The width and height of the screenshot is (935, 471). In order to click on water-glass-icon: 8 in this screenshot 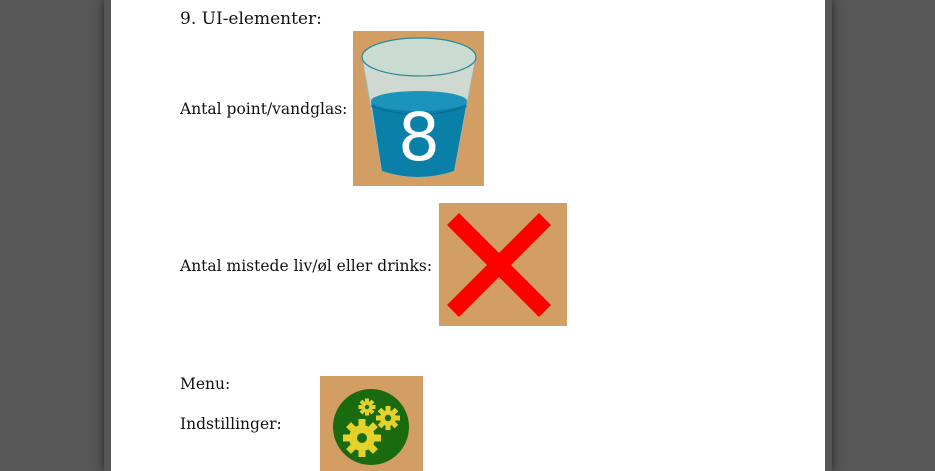, I will do `click(418, 108)`.